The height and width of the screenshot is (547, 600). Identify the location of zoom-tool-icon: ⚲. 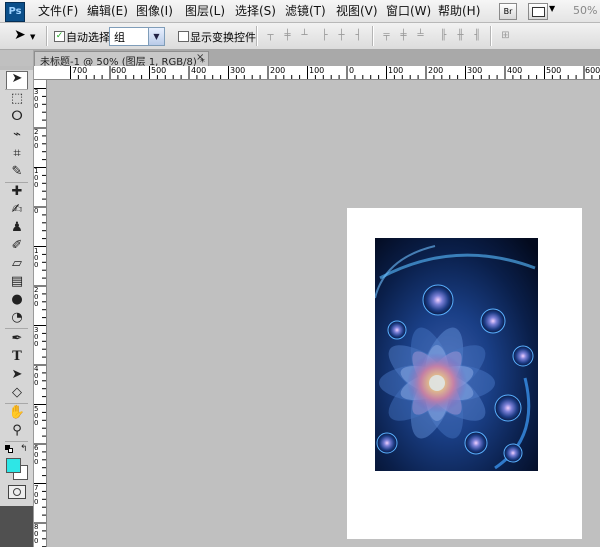
(17, 431).